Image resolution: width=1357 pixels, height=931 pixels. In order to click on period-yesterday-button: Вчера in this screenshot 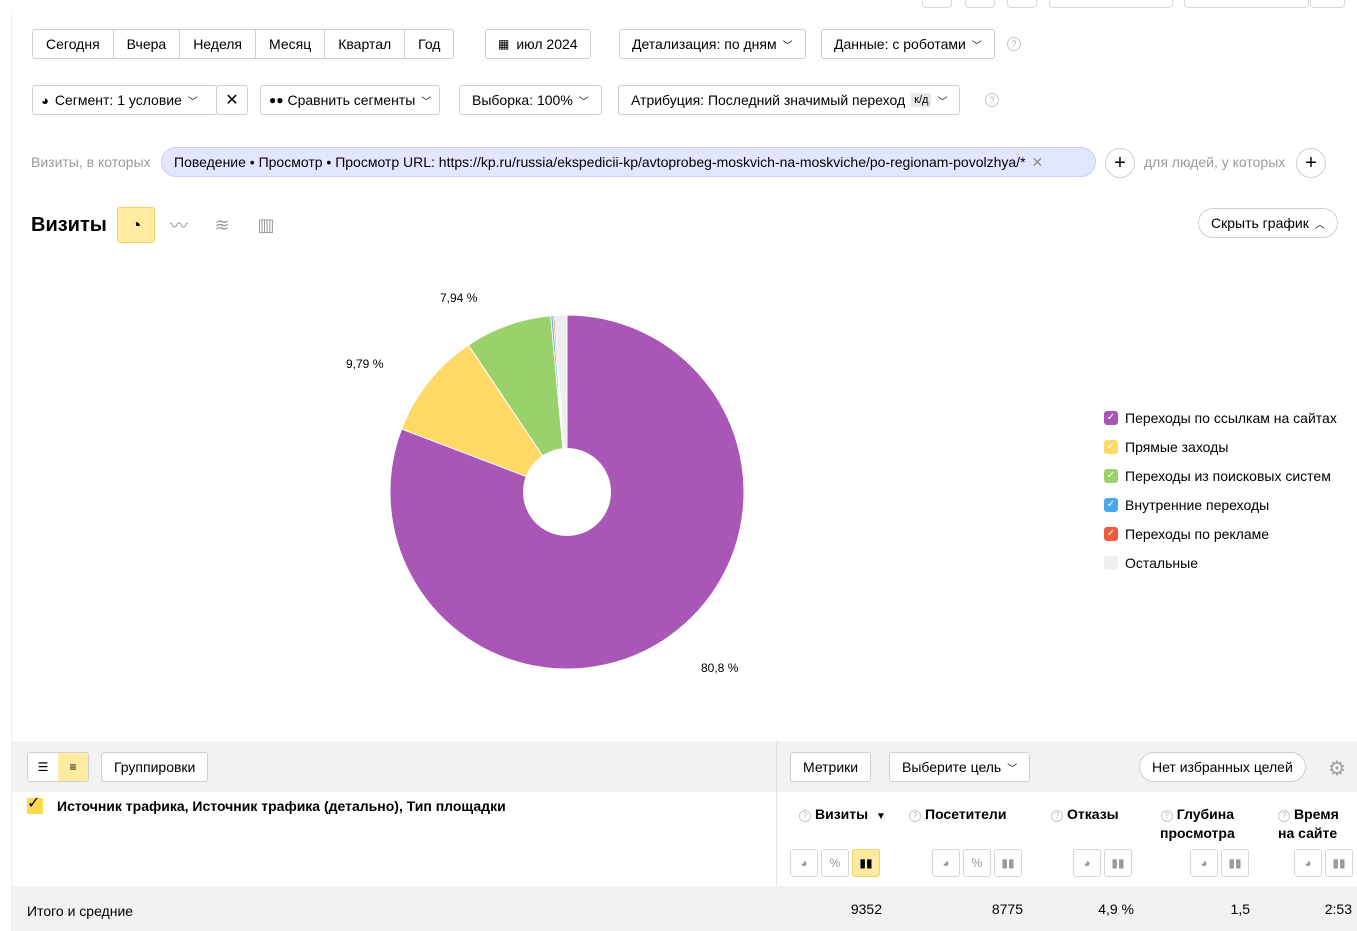, I will do `click(147, 44)`.